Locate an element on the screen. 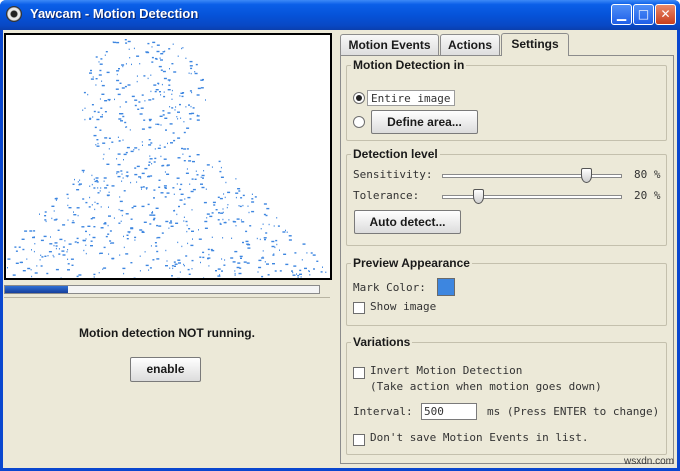 Image resolution: width=680 pixels, height=471 pixels. title-bar: Yawcam - Motion Detection ▁ □ ✕ is located at coordinates (340, 15).